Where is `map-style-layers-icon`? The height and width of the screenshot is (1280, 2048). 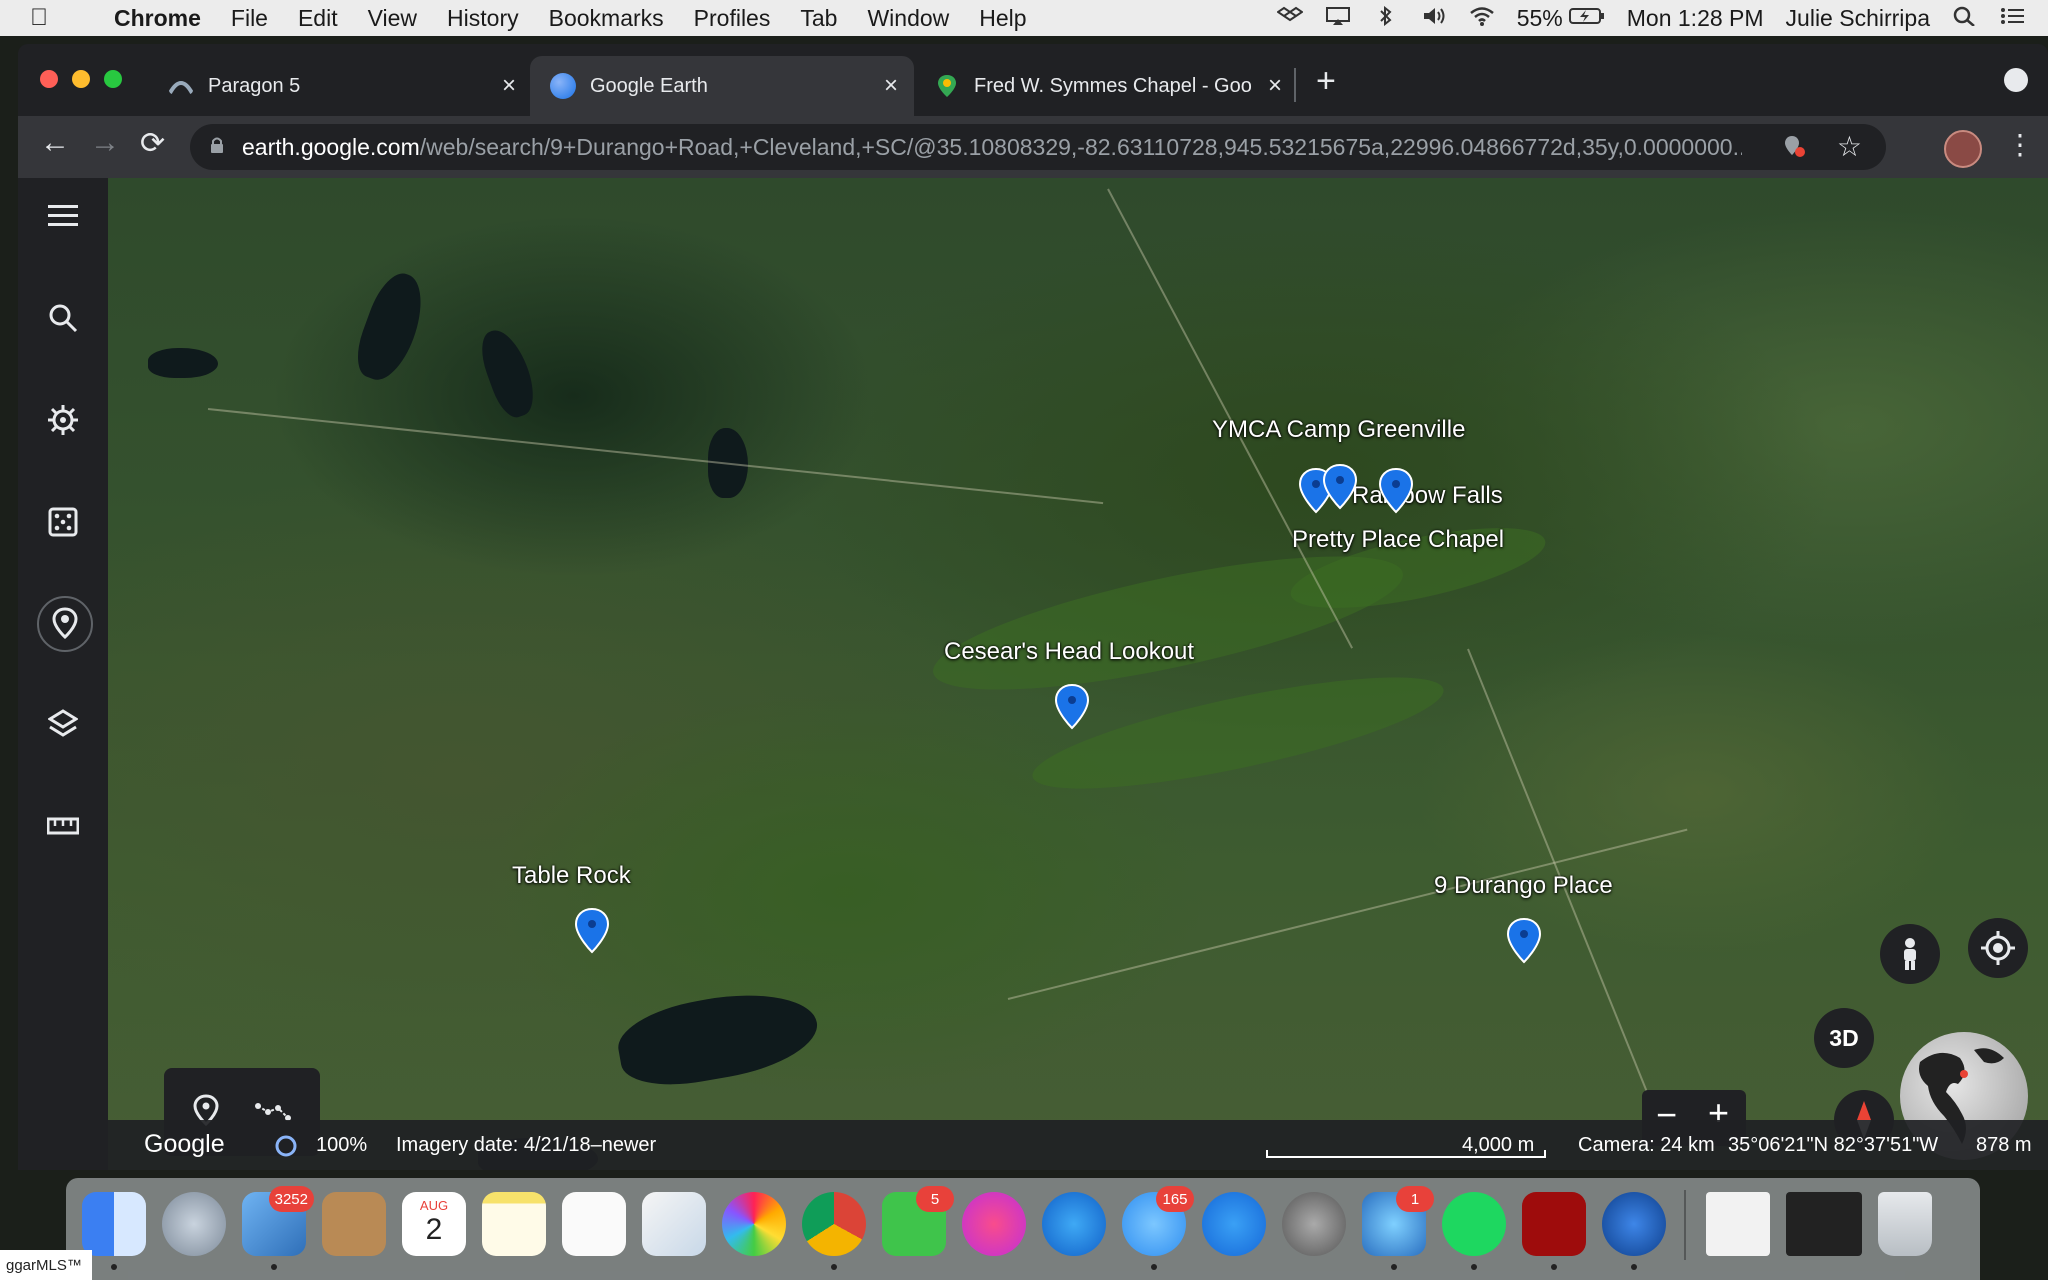
map-style-layers-icon is located at coordinates (63, 724).